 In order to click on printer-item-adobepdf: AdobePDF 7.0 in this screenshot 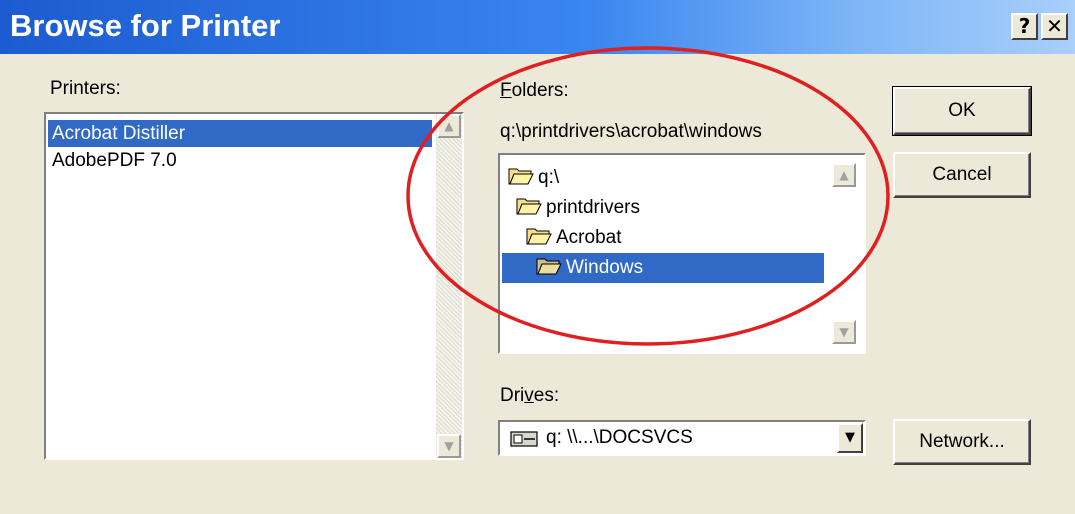, I will do `click(240, 160)`.